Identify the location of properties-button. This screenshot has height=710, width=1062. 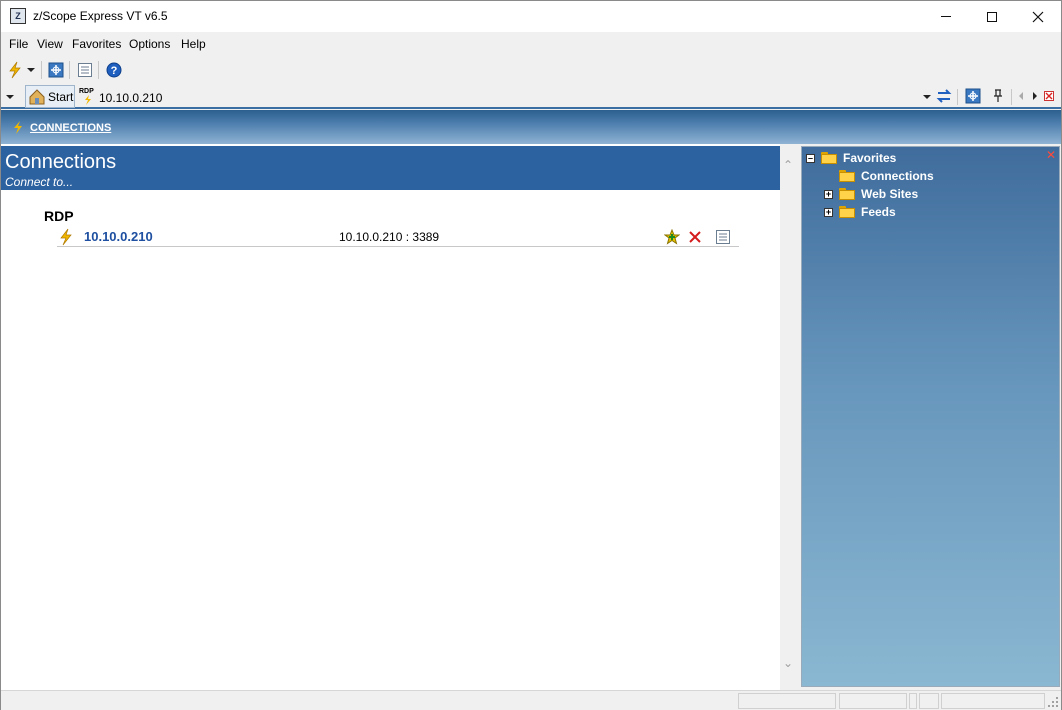
(723, 237).